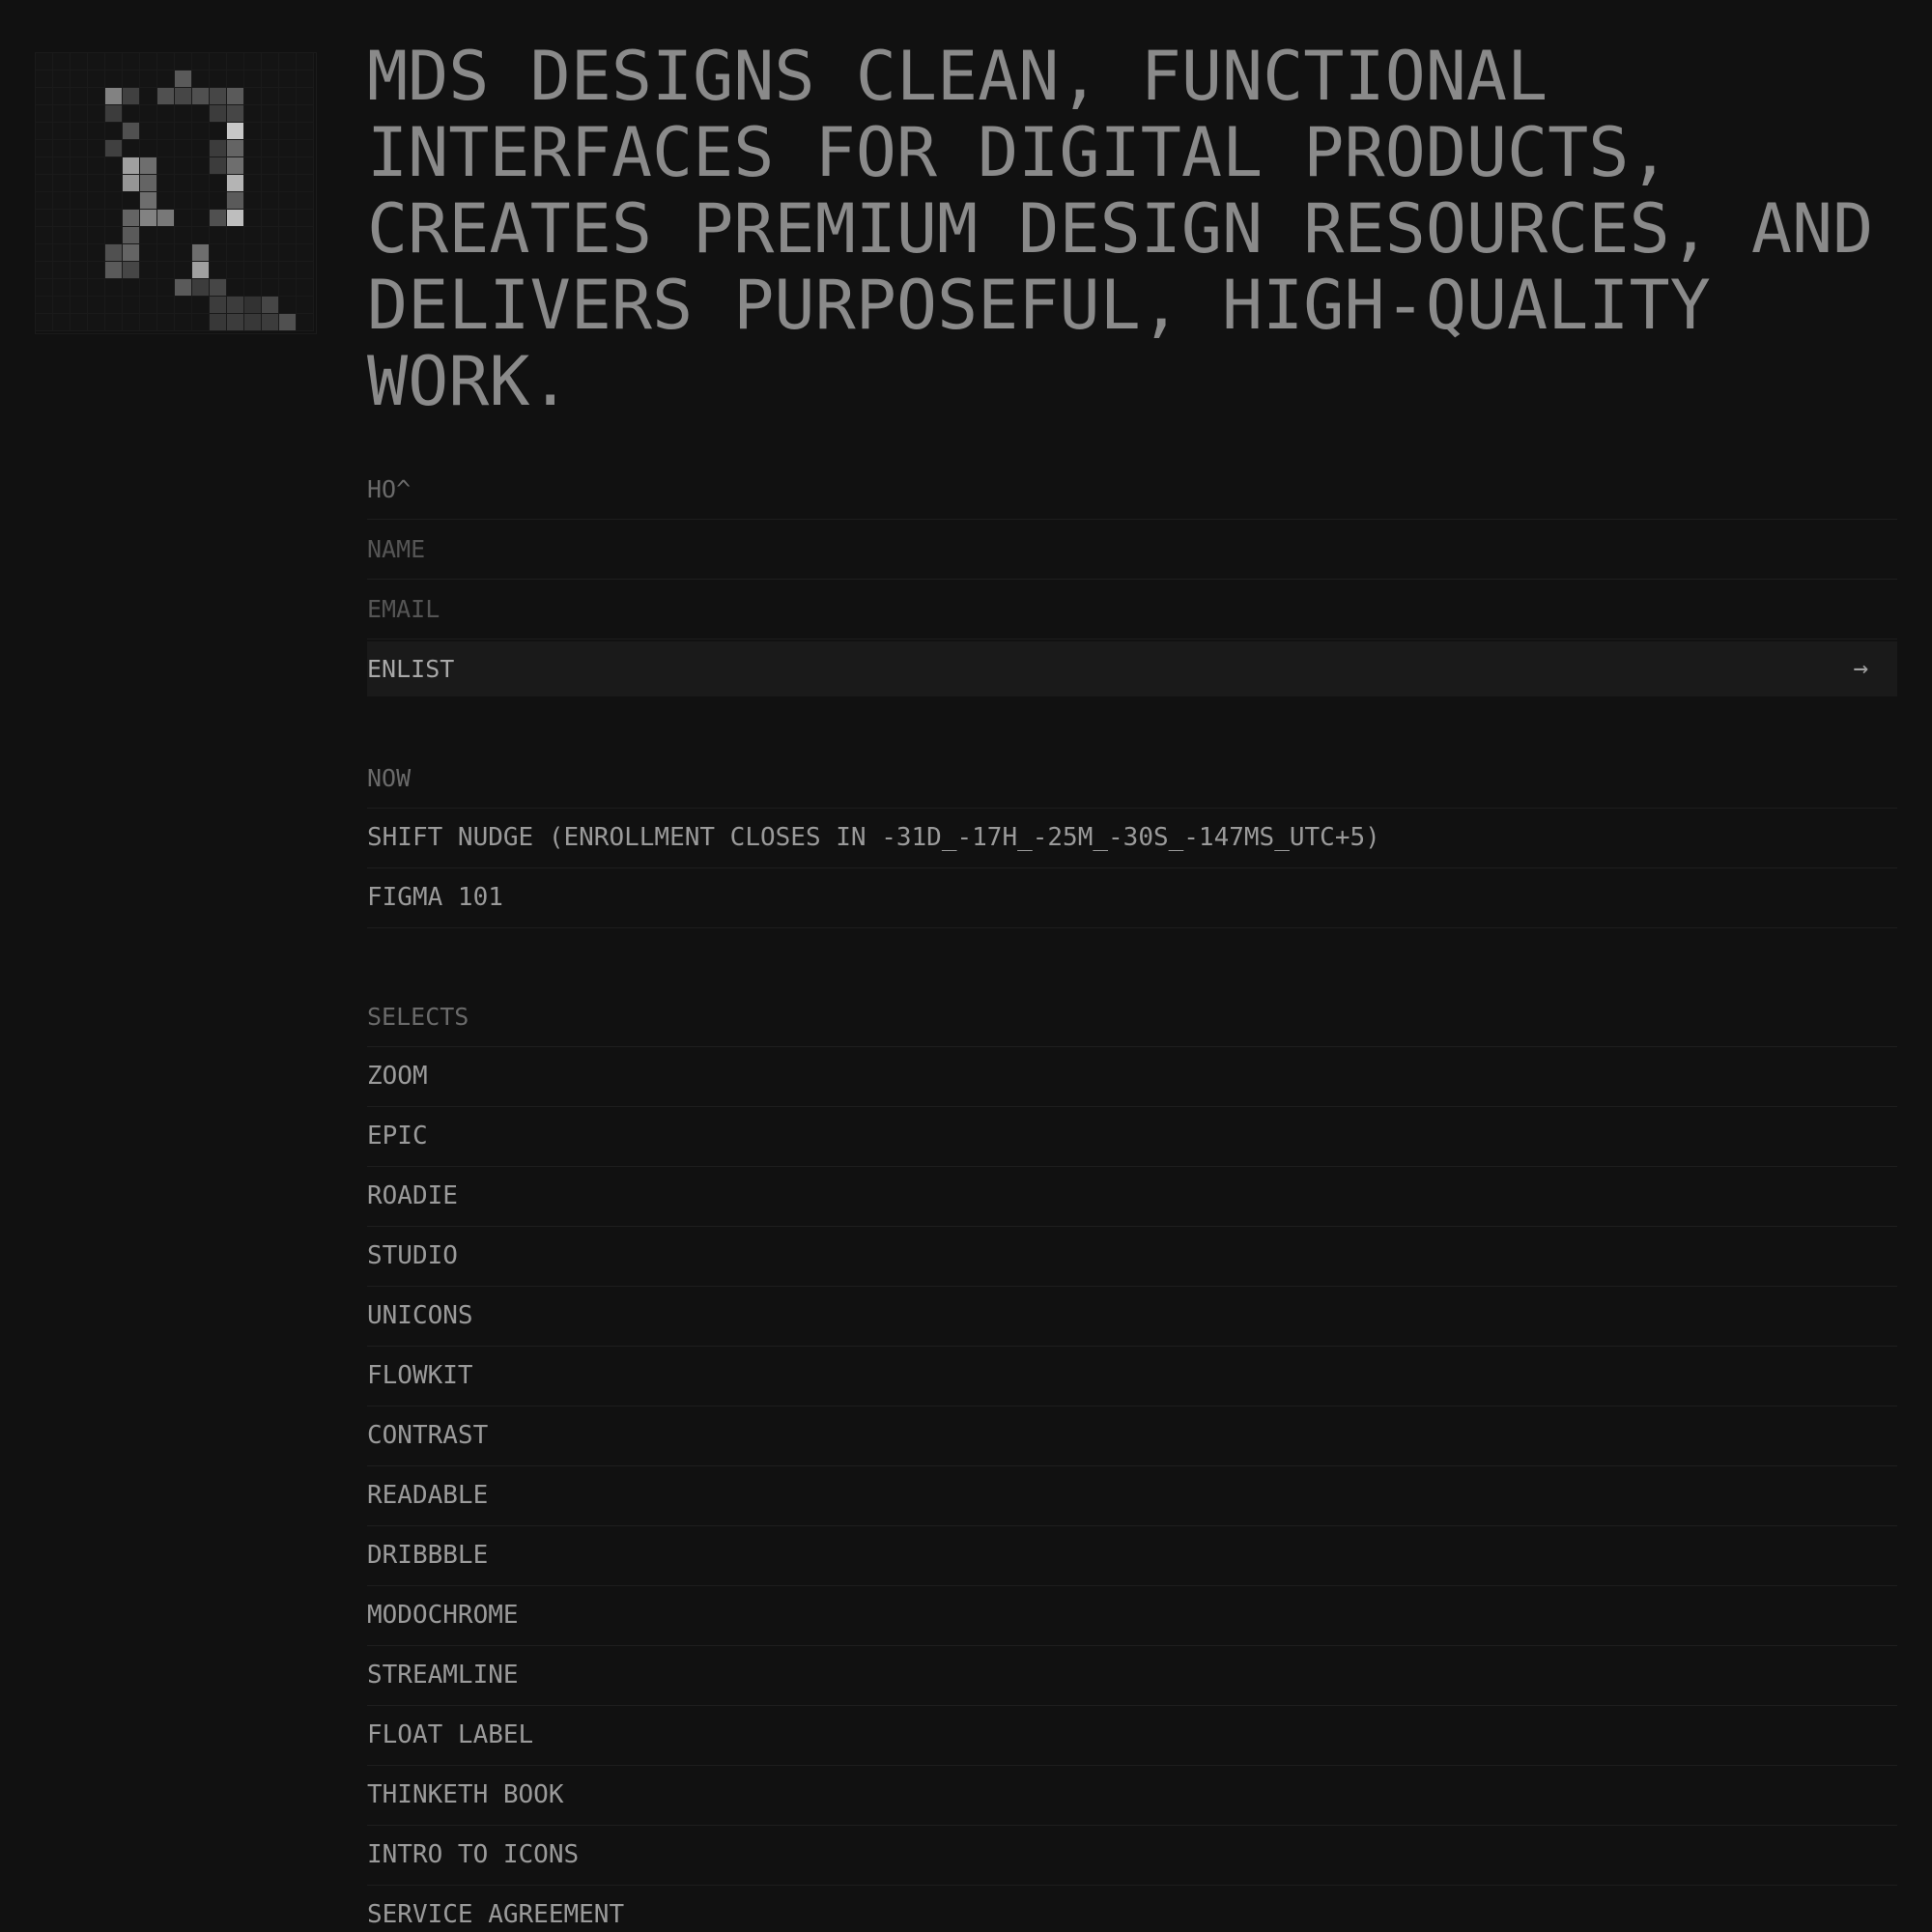 This screenshot has width=1932, height=1932. I want to click on selects-list-item: UNICONS, so click(1132, 1317).